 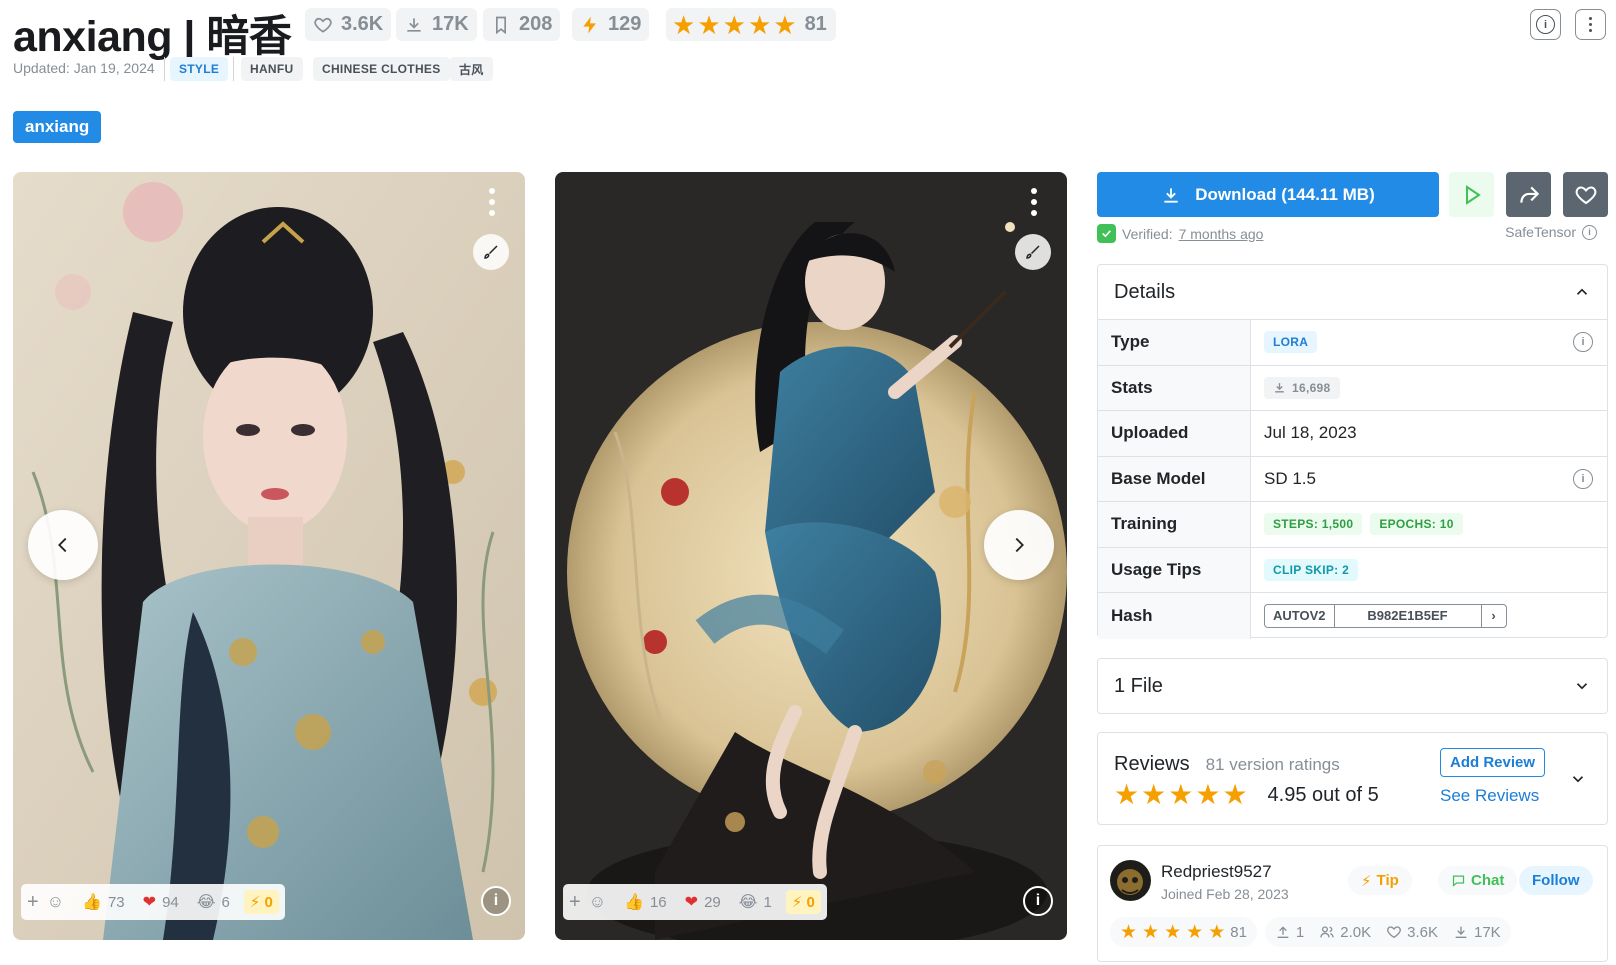 What do you see at coordinates (1174, 342) in the screenshot?
I see `detail-label: Type` at bounding box center [1174, 342].